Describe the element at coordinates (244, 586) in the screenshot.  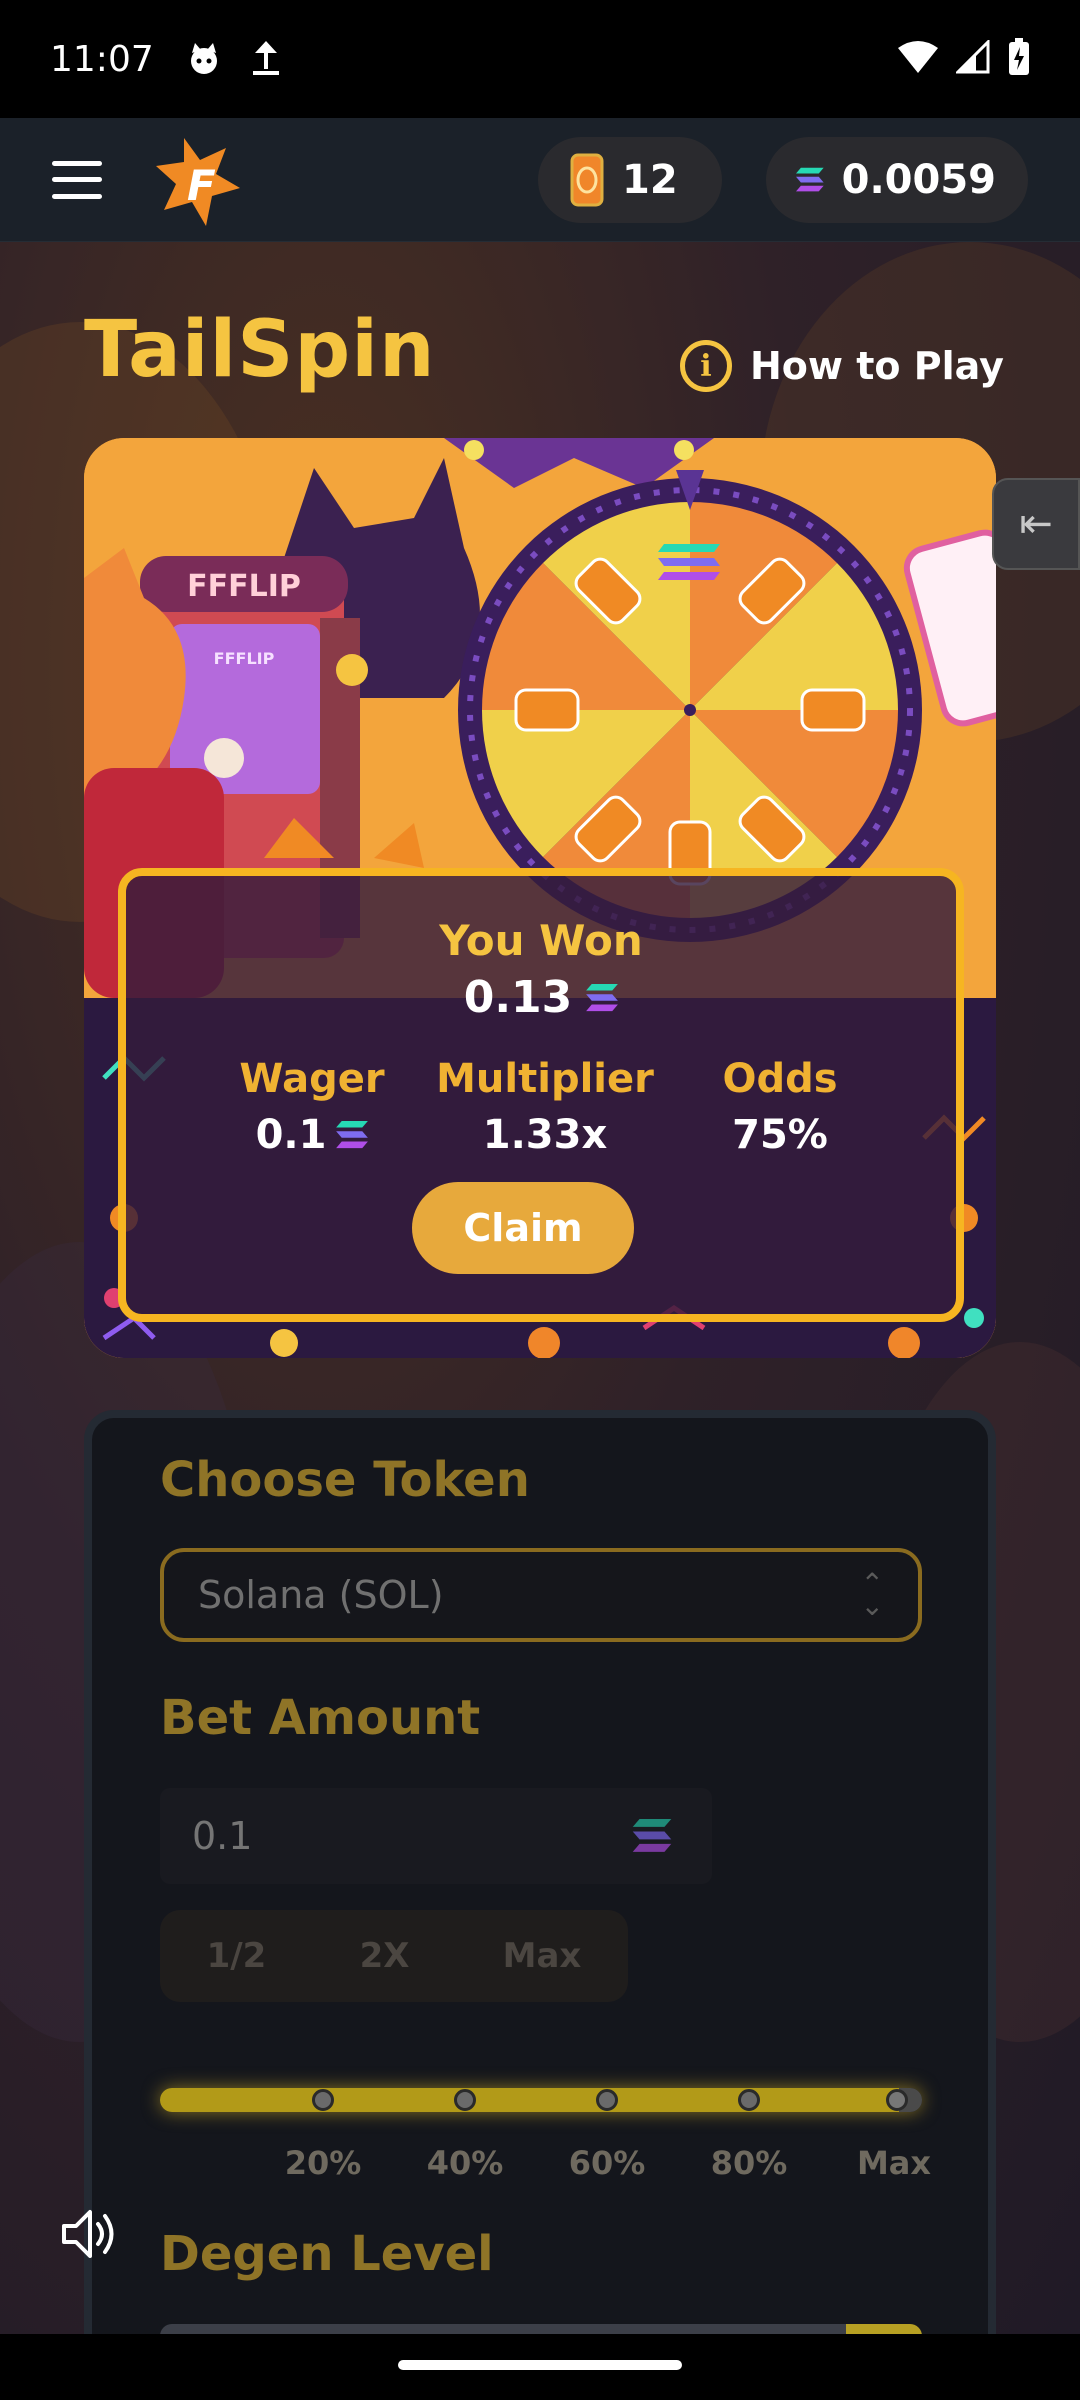
I see `machine-sign-text: FFFLIP` at that location.